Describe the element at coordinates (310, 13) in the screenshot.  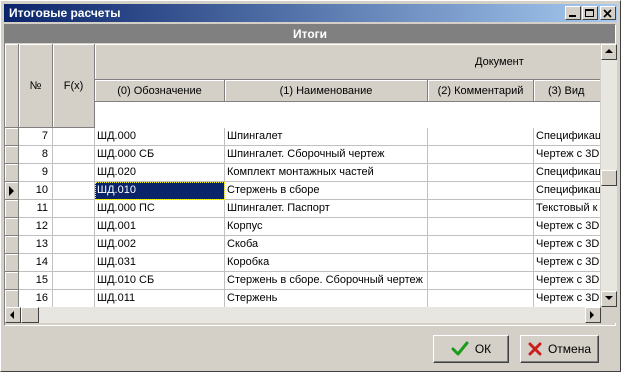
I see `title-bar: Итоговые расчеты` at that location.